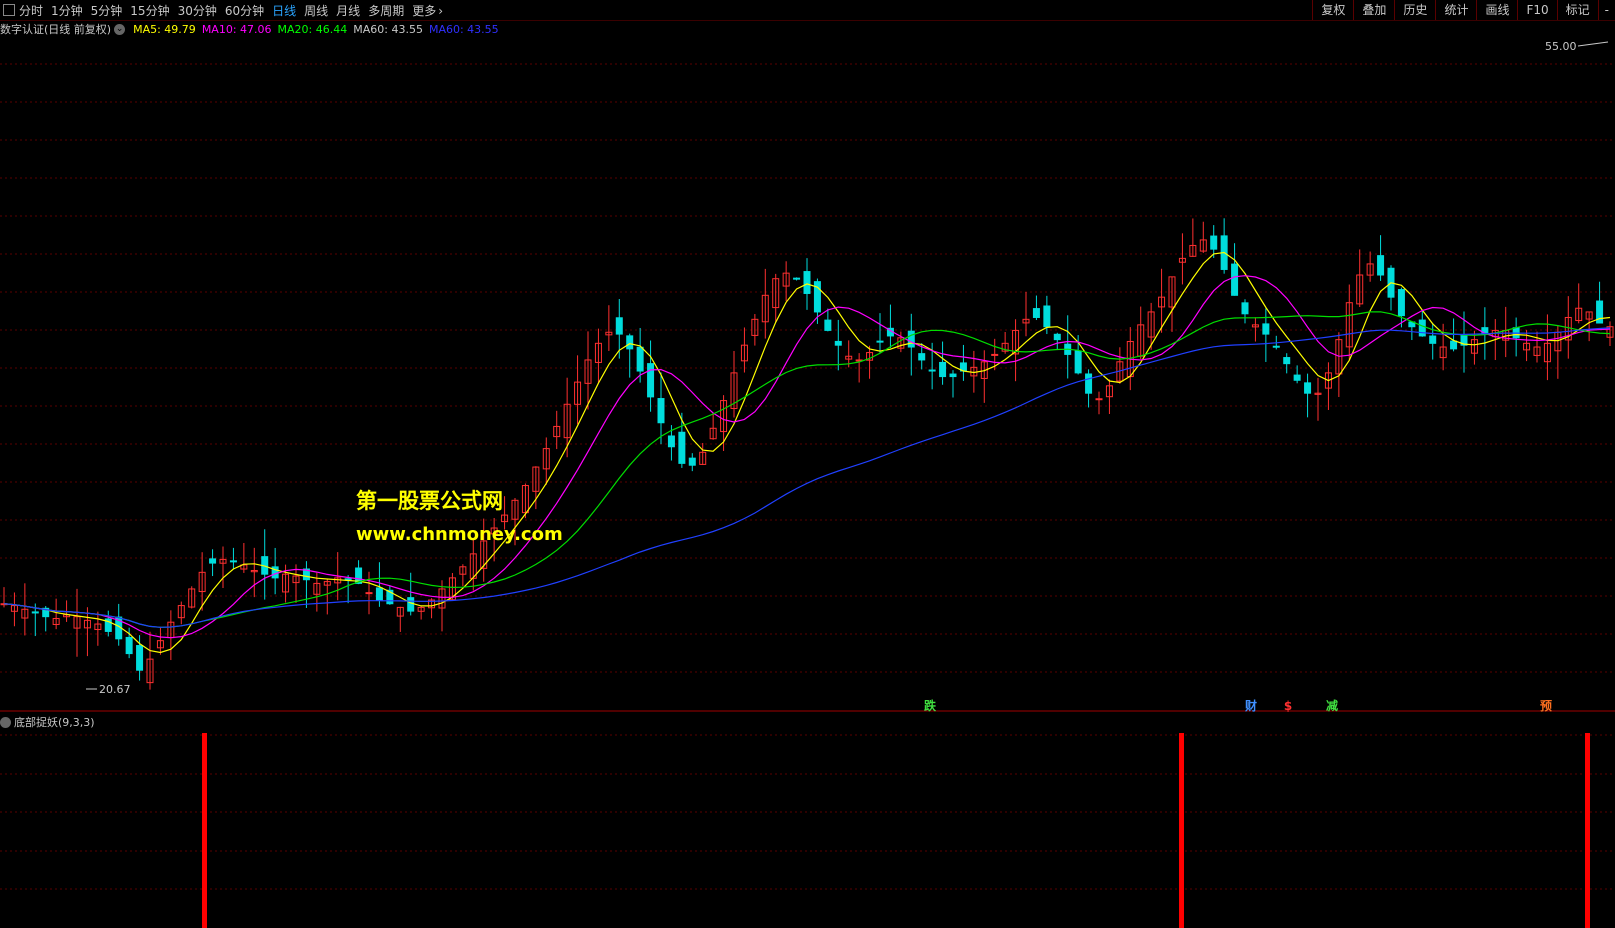  Describe the element at coordinates (54, 722) in the screenshot. I see `sub-indicator-title: 底部捉妖(9,3,3)` at that location.